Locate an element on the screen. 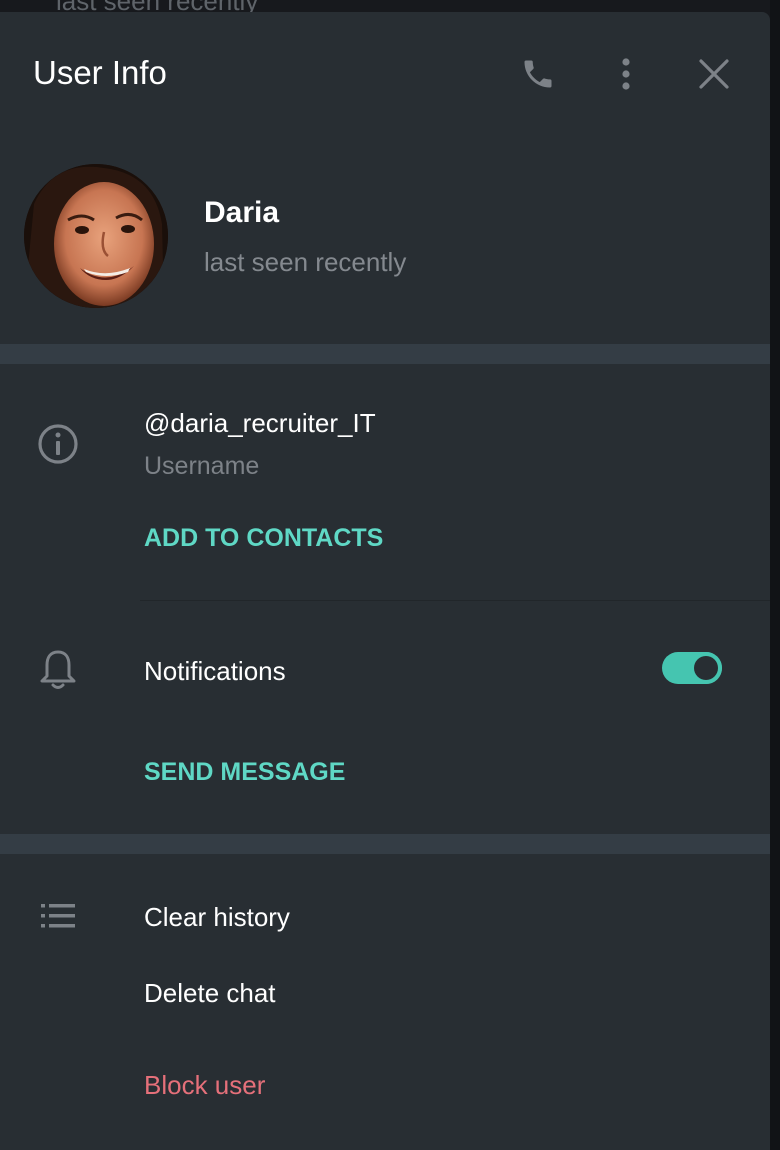 This screenshot has width=780, height=1150. panel-title: User Info is located at coordinates (100, 72).